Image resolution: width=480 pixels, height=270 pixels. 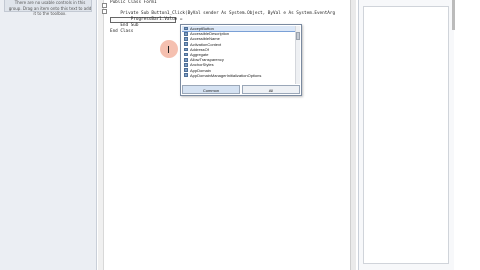 I want to click on collapse-sub-icon, so click(x=104, y=11).